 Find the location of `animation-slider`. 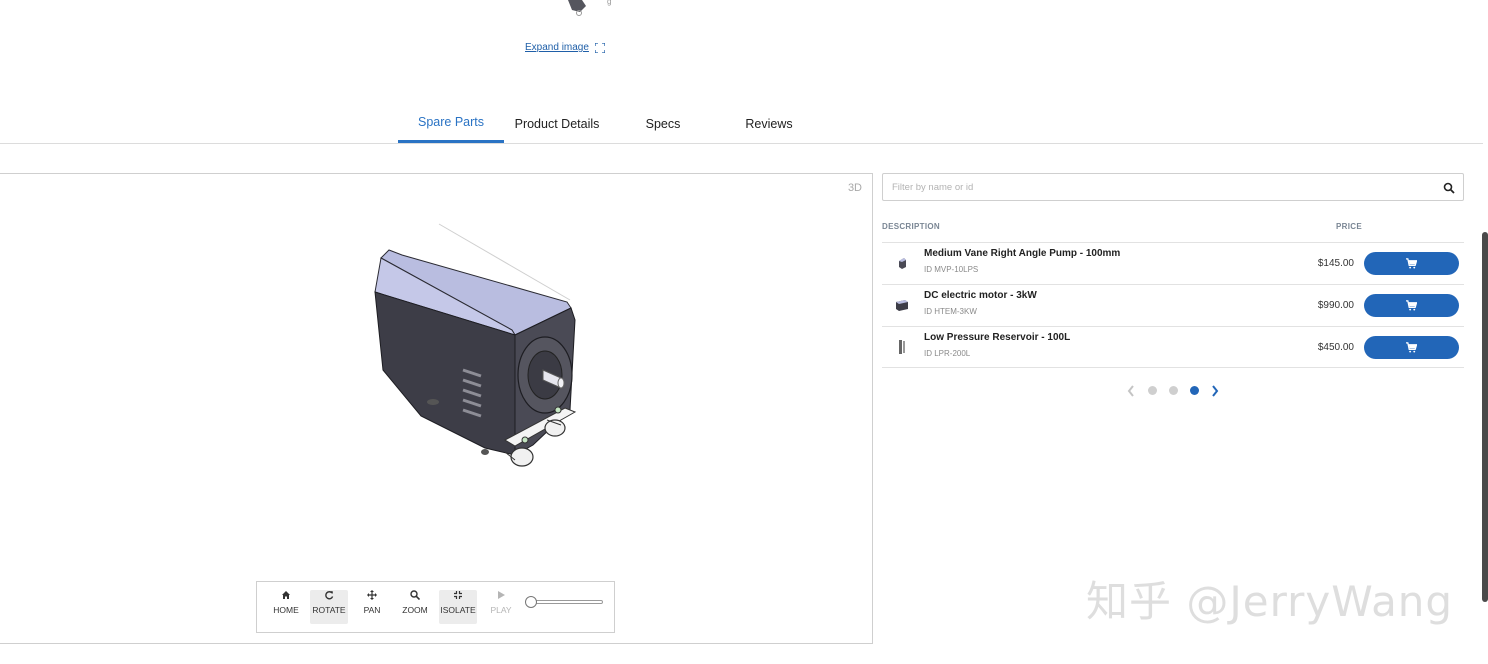

animation-slider is located at coordinates (564, 602).